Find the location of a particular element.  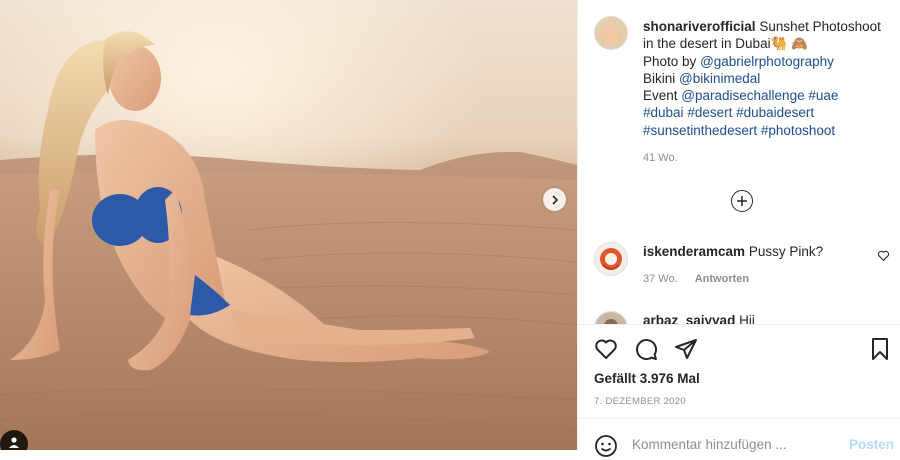

photo-by-label: Photo by is located at coordinates (670, 61).